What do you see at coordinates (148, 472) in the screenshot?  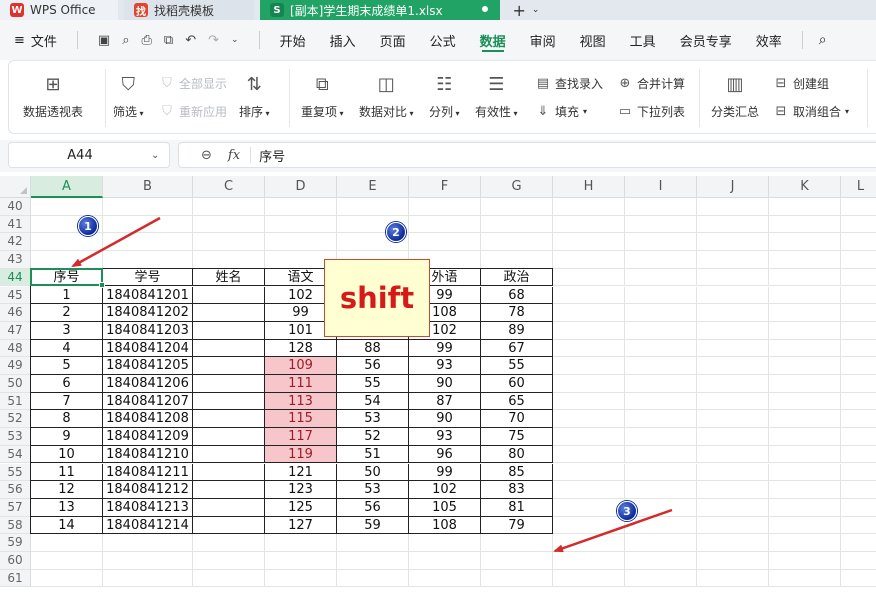 I see `table-cell: 1840841211` at bounding box center [148, 472].